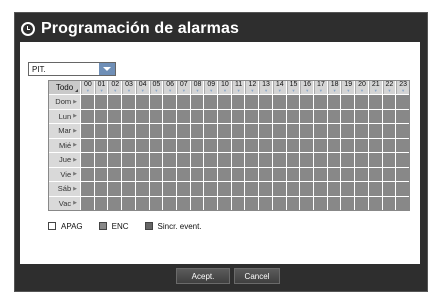 Image resolution: width=442 pixels, height=302 pixels. Describe the element at coordinates (265, 87) in the screenshot. I see `hour-header-13: 13 ▼` at that location.